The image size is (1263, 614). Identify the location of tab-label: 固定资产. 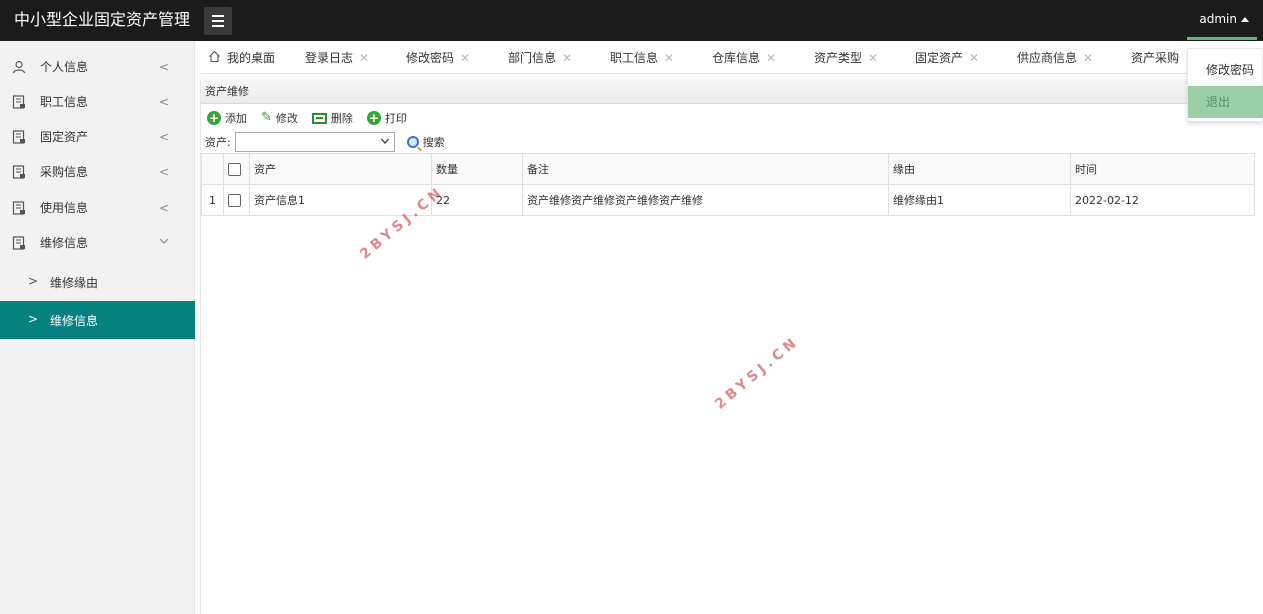
(939, 58).